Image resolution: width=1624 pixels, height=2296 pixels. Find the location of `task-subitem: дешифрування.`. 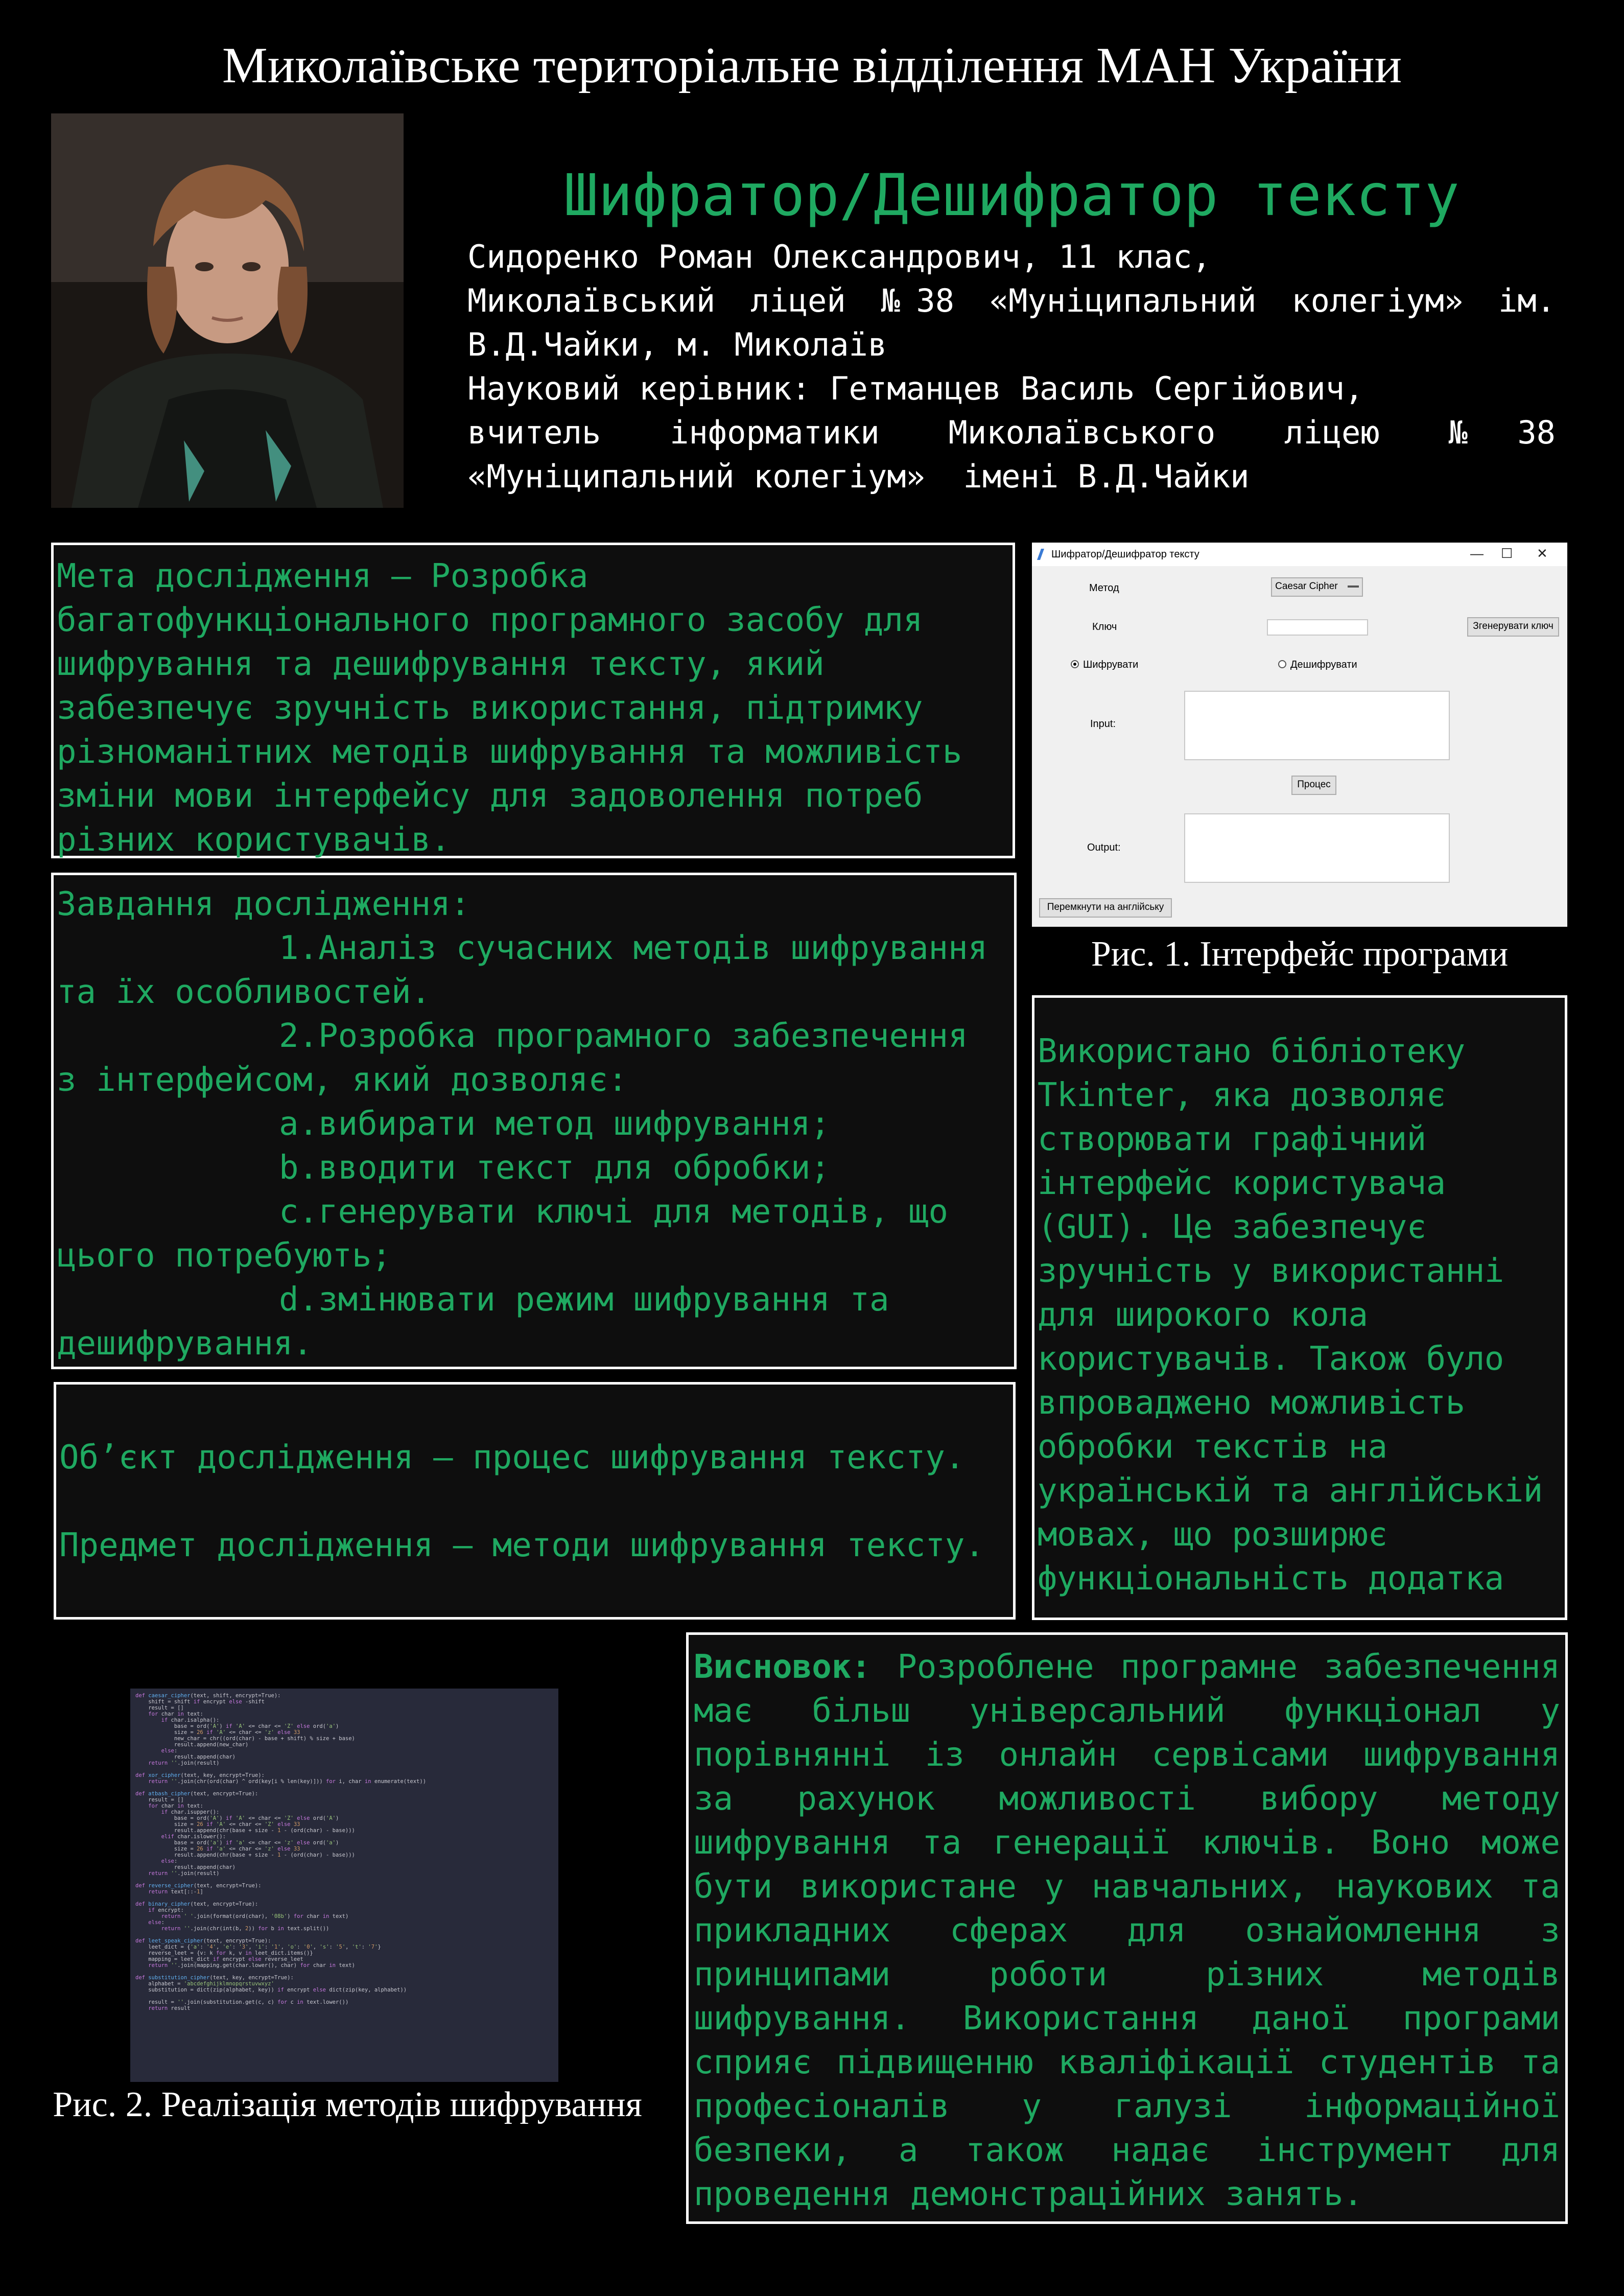

task-subitem: дешифрування. is located at coordinates (185, 1344).